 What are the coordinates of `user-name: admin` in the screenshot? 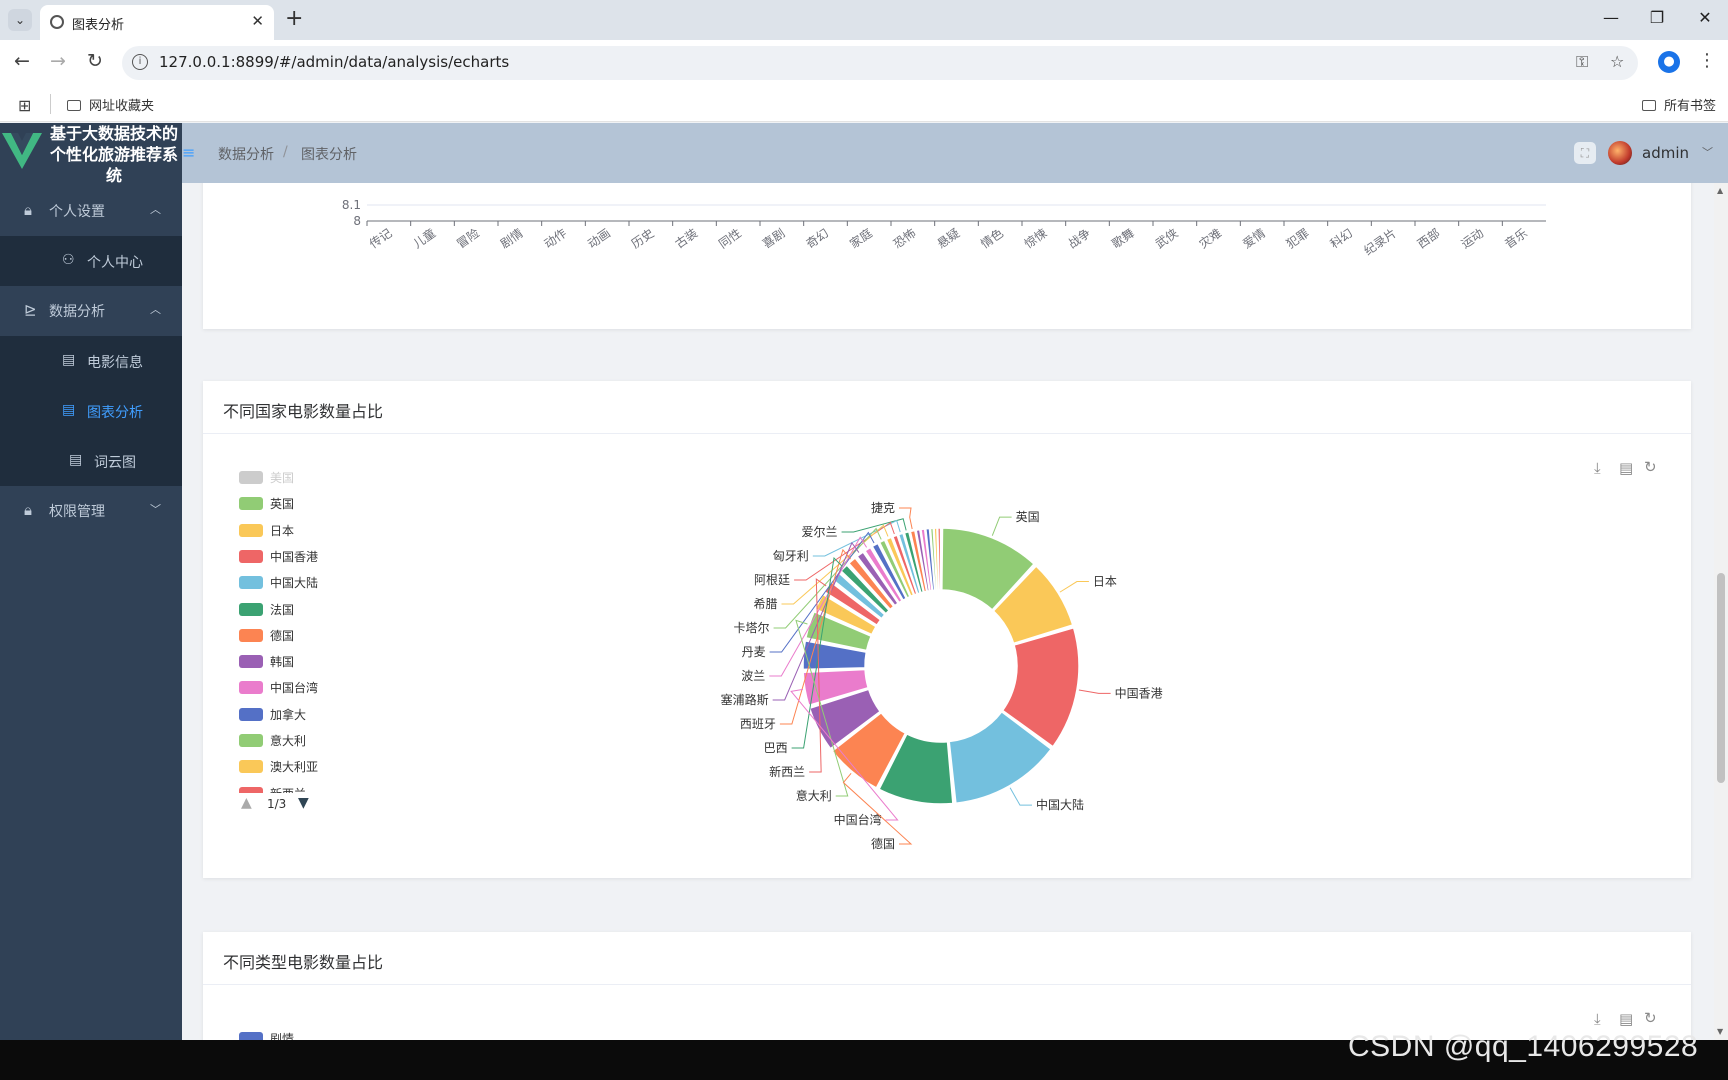 It's located at (1665, 153).